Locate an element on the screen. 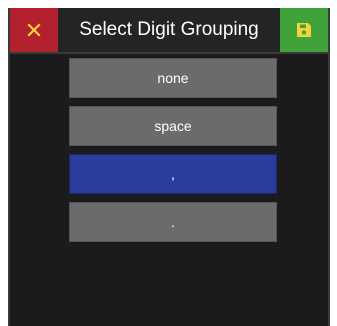 This screenshot has height=326, width=337. option-comma: , is located at coordinates (173, 174).